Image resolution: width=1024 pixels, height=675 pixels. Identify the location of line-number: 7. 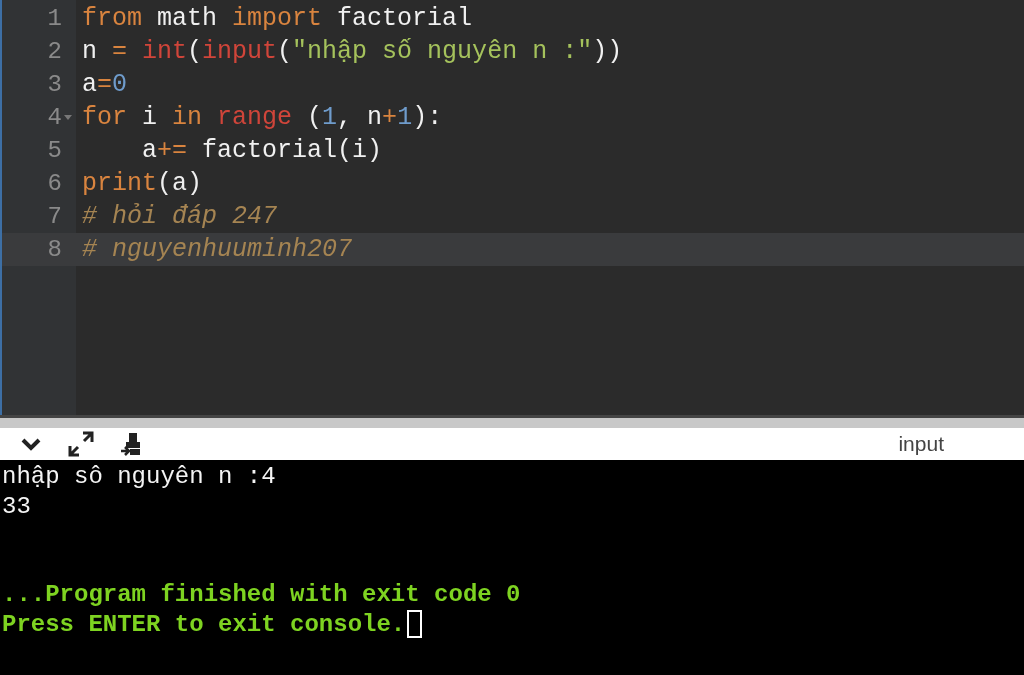
(54, 216).